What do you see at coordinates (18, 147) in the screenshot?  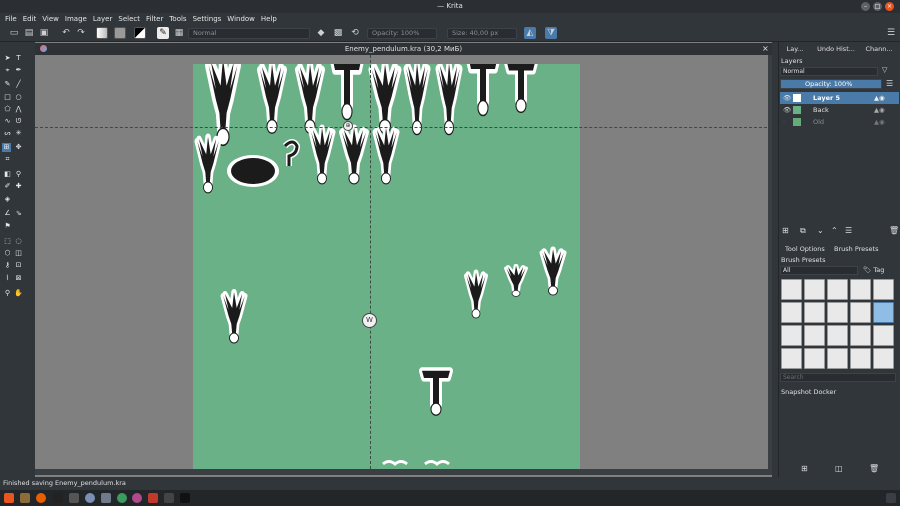 I see `move-tool-icon: ✥` at bounding box center [18, 147].